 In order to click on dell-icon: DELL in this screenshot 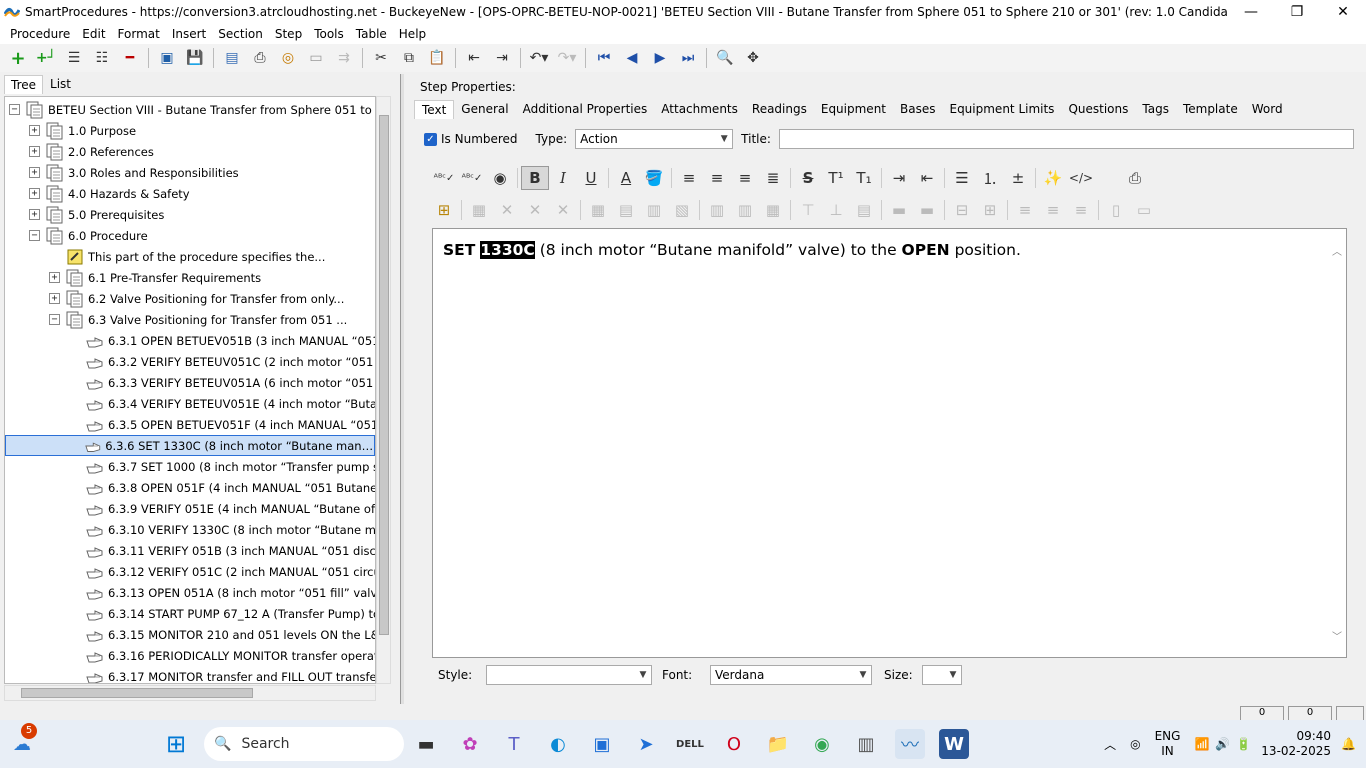, I will do `click(690, 744)`.